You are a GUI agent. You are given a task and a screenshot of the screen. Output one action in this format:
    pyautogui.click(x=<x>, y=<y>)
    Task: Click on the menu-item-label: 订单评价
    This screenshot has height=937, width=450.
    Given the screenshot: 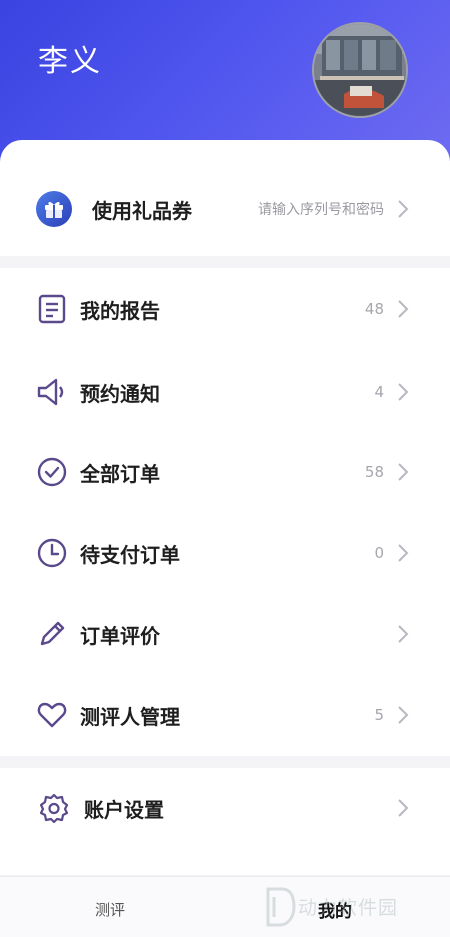 What is the action you would take?
    pyautogui.click(x=120, y=635)
    